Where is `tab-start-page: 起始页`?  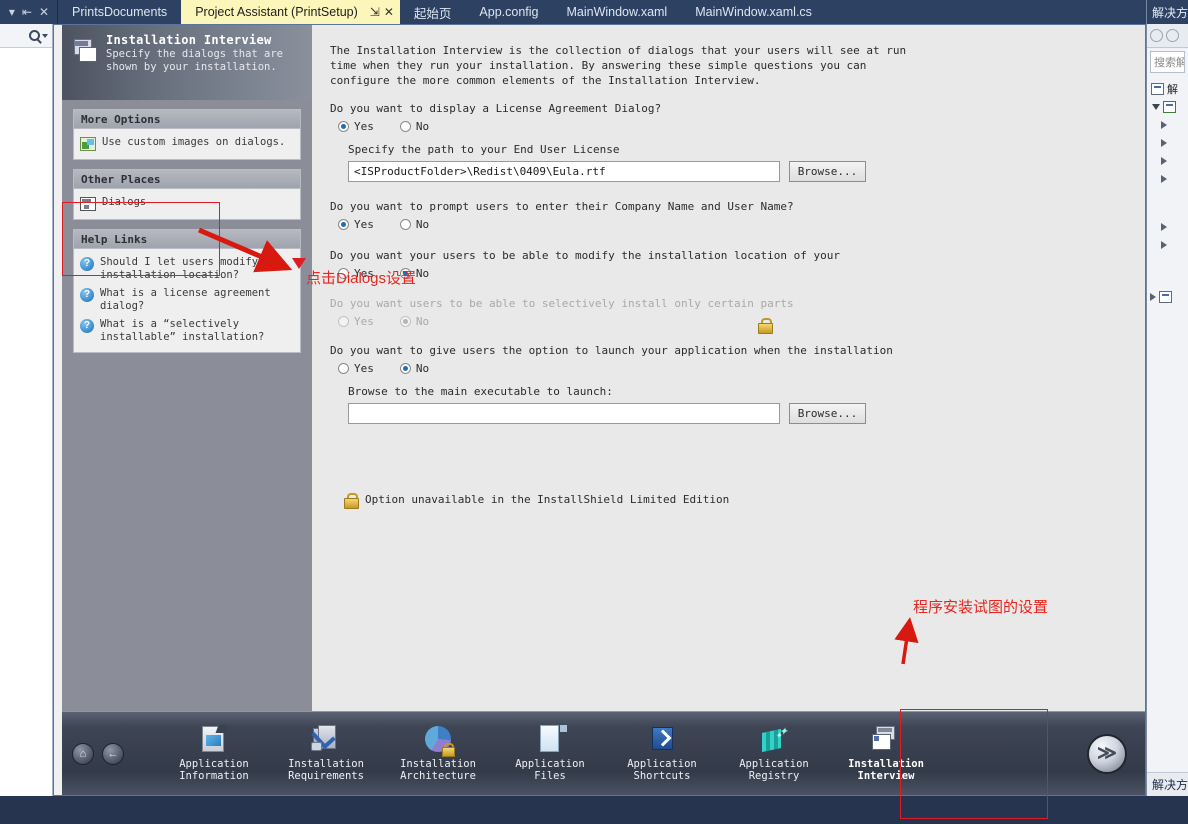 tab-start-page: 起始页 is located at coordinates (432, 12).